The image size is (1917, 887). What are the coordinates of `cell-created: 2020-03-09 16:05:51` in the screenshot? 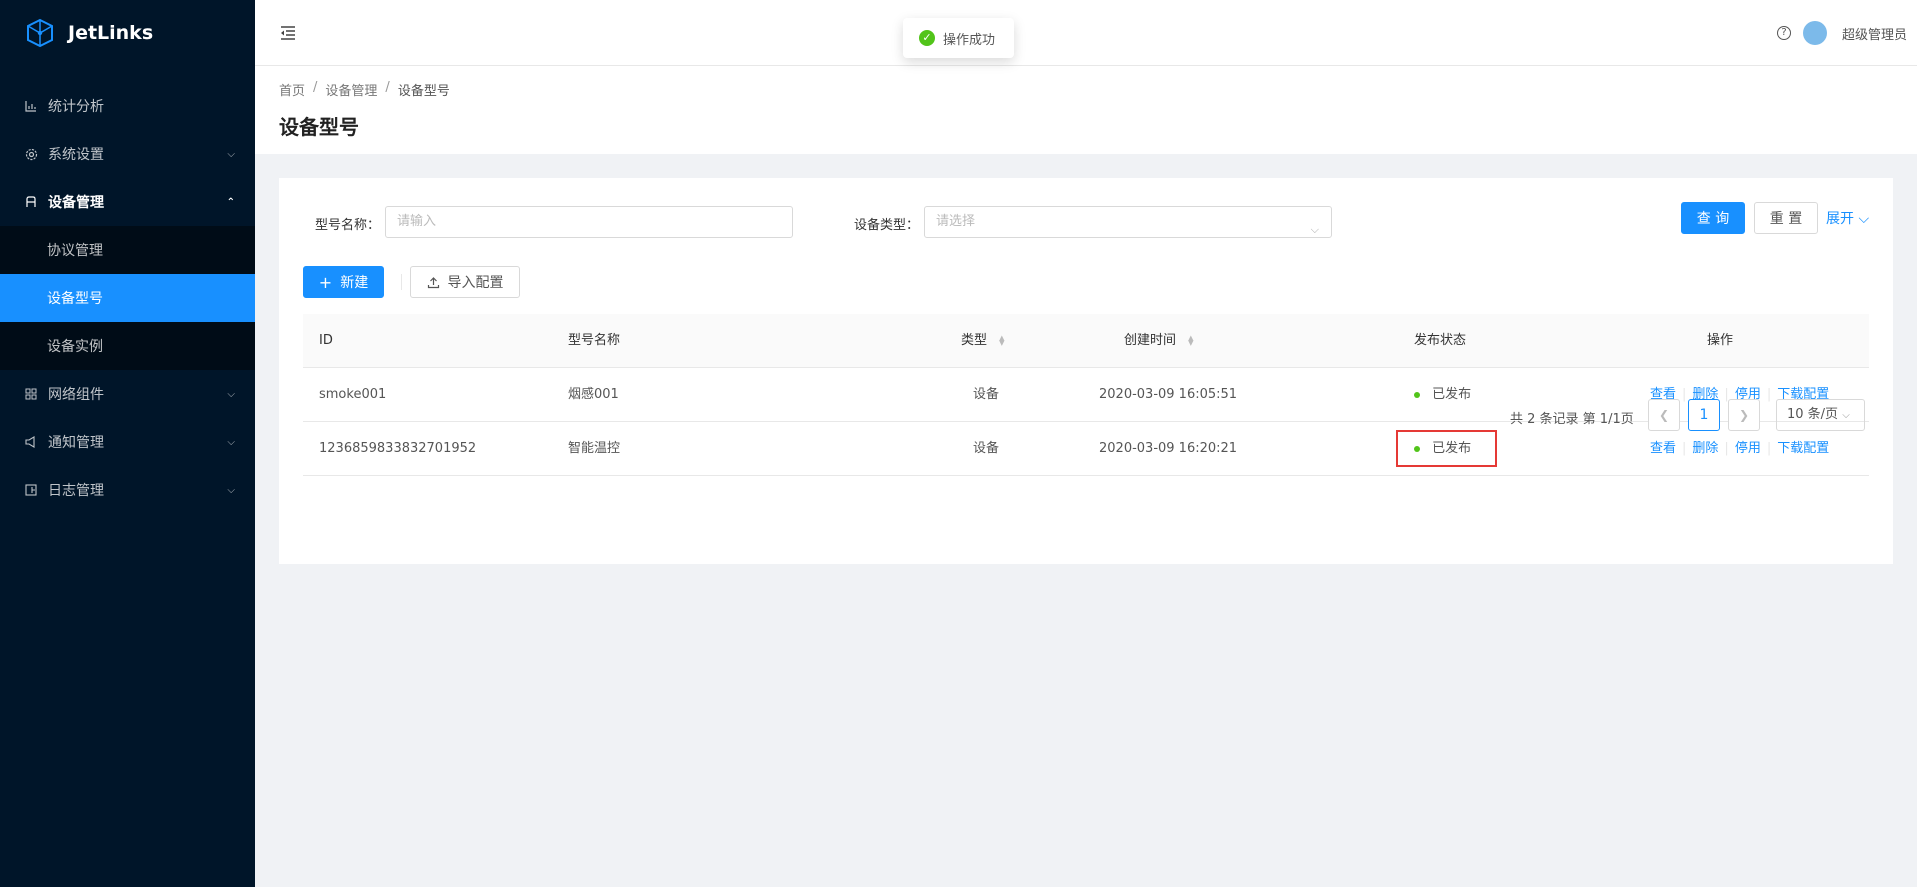 It's located at (1168, 394).